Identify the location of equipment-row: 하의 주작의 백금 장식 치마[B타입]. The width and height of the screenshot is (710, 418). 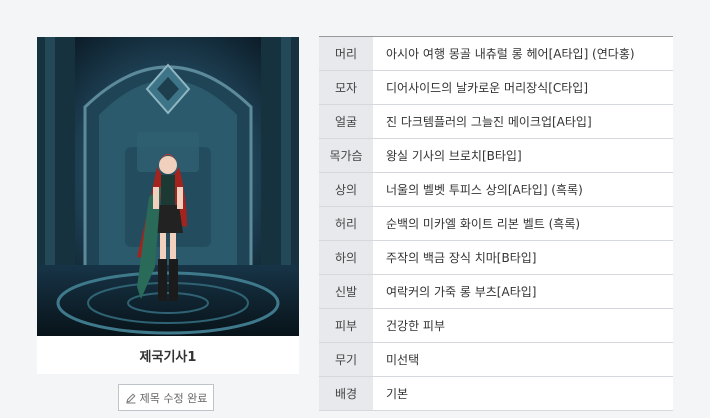
(496, 258).